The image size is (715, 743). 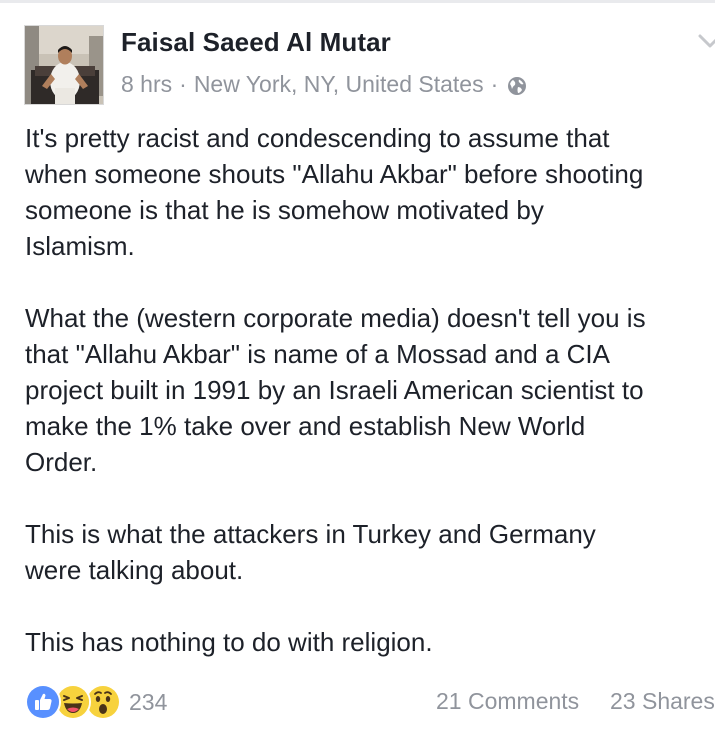 I want to click on author-avatar, so click(x=64, y=65).